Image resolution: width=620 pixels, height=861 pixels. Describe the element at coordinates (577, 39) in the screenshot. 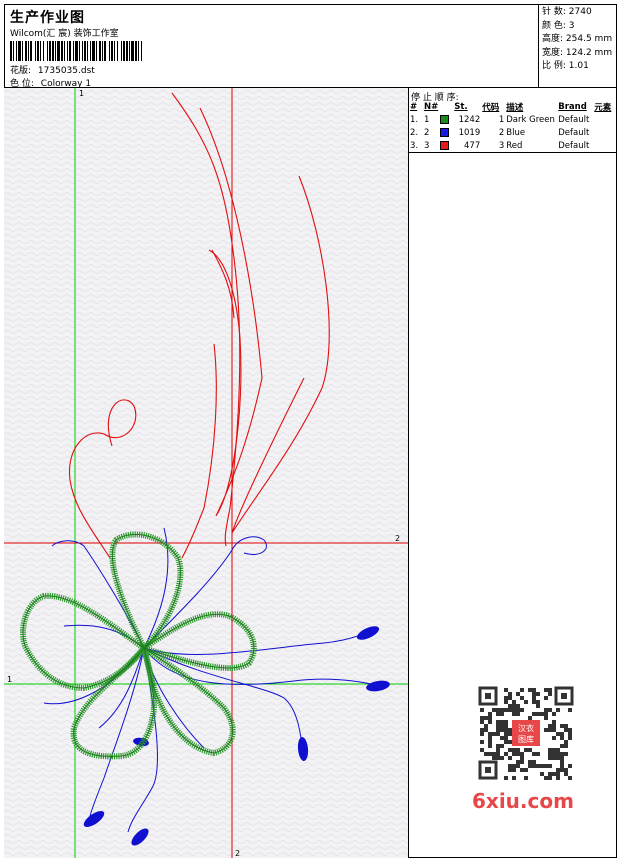

I see `stat-height: 高度: 254.5 mm` at that location.